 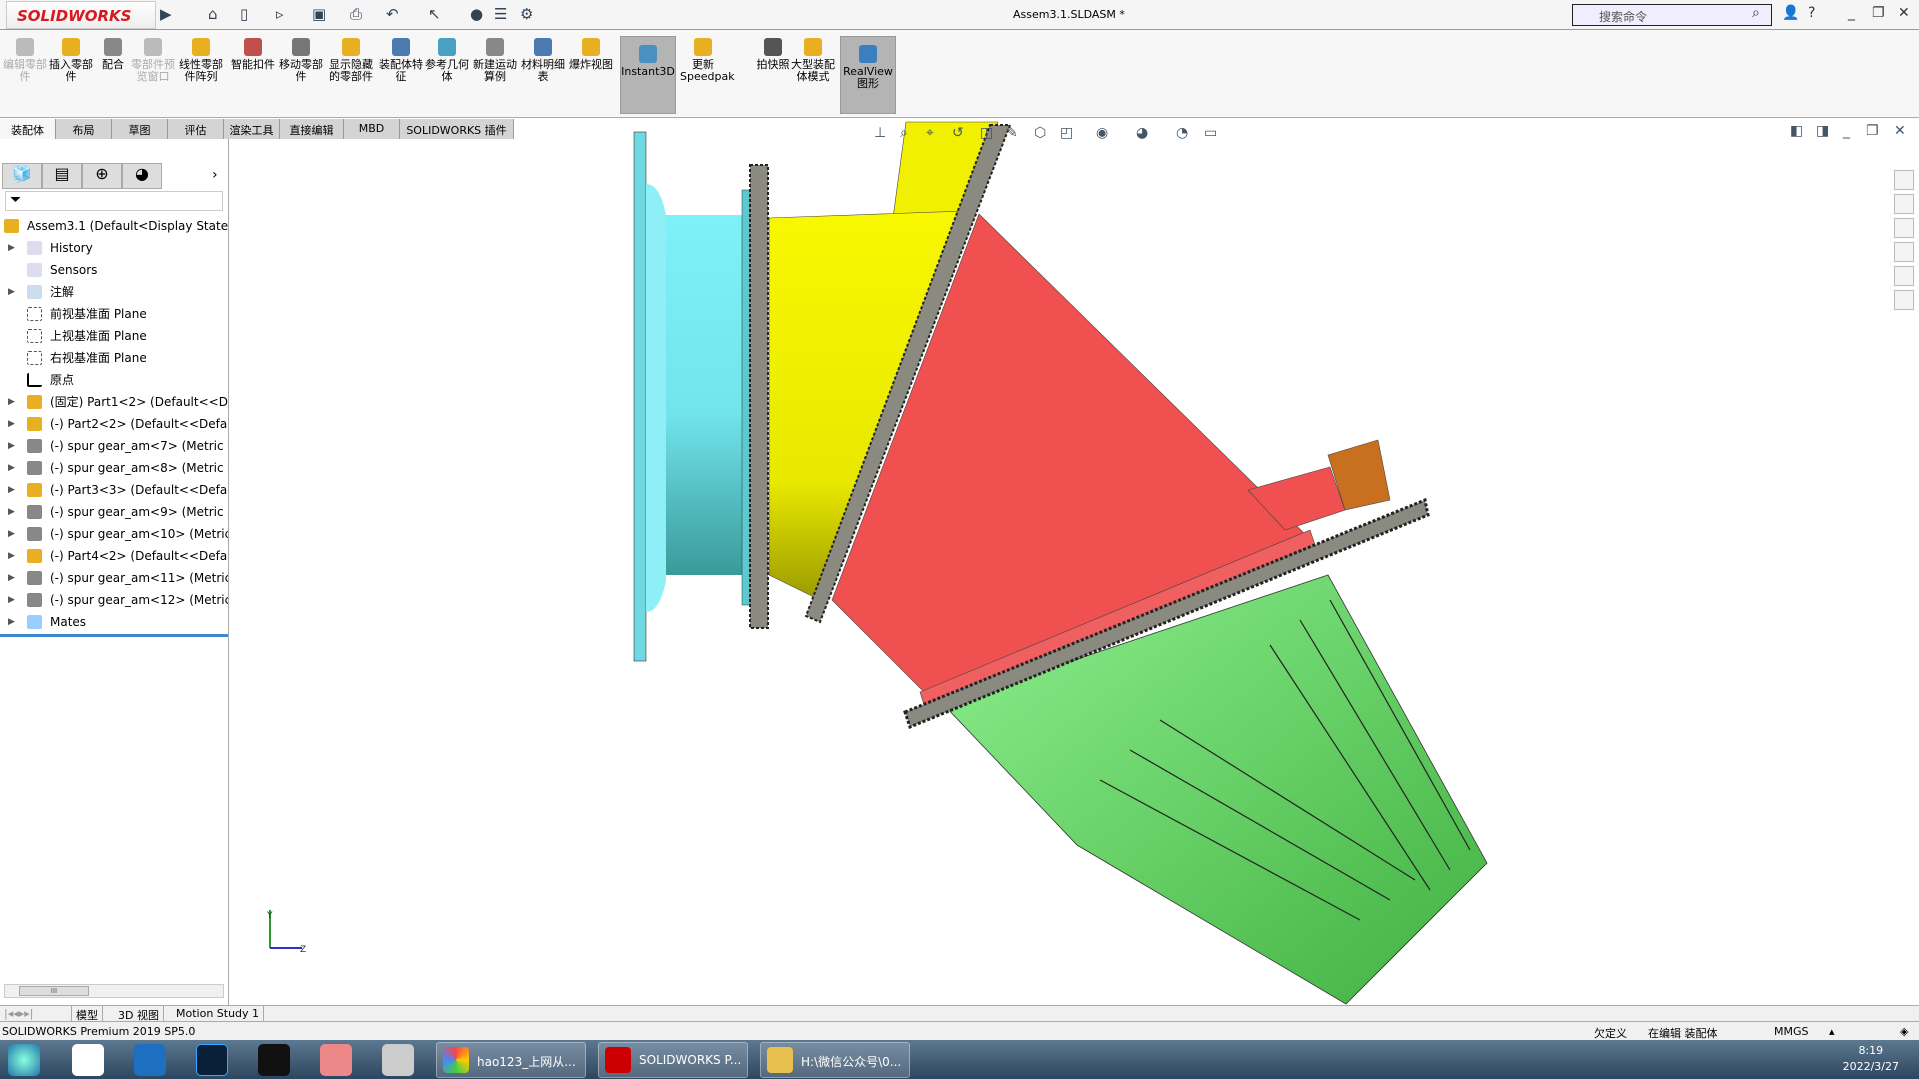 I want to click on solidworks-resources-icon, so click(x=1904, y=180).